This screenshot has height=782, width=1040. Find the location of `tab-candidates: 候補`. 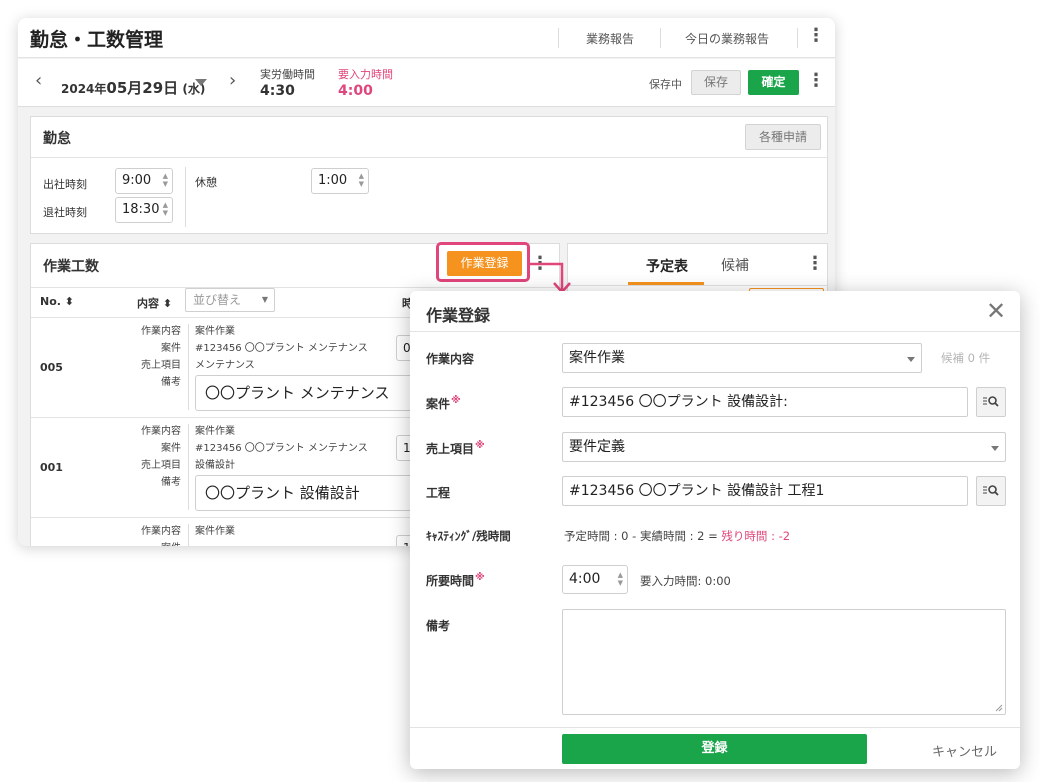

tab-candidates: 候補 is located at coordinates (735, 265).